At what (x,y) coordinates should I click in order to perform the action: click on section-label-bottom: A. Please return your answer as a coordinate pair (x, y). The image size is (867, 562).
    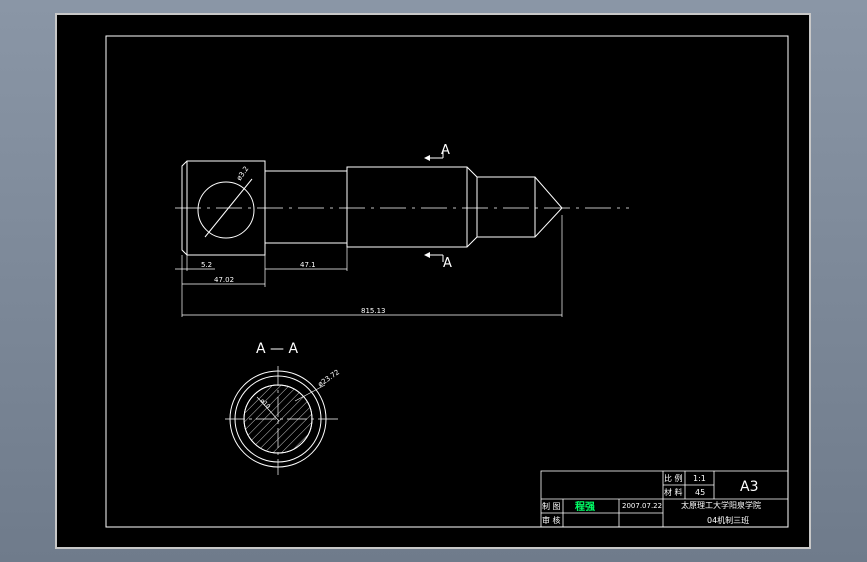
    Looking at the image, I should click on (447, 263).